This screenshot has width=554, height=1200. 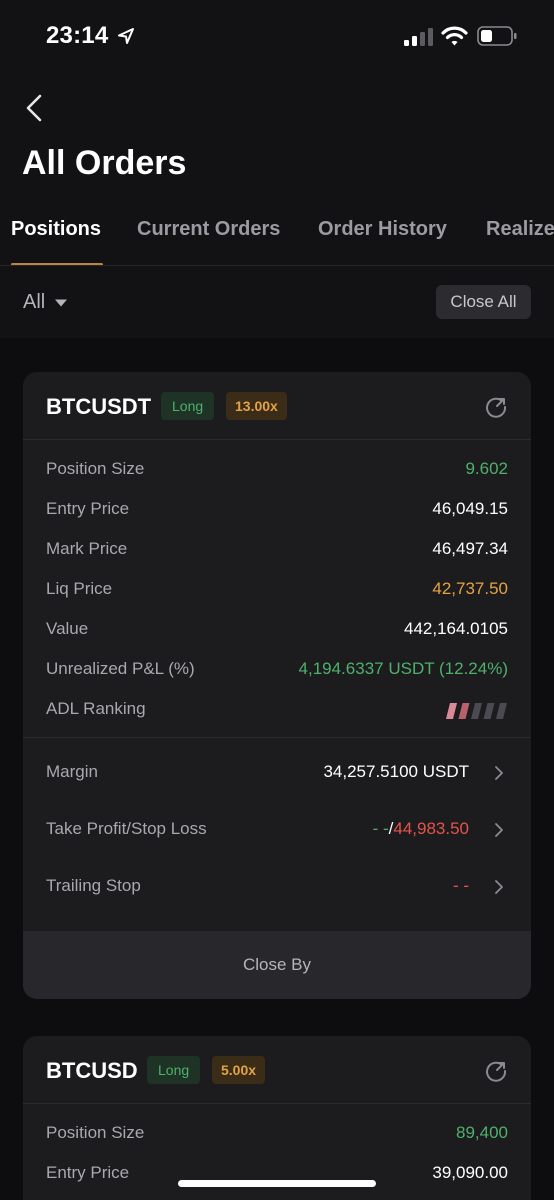 I want to click on divider, so click(x=277, y=737).